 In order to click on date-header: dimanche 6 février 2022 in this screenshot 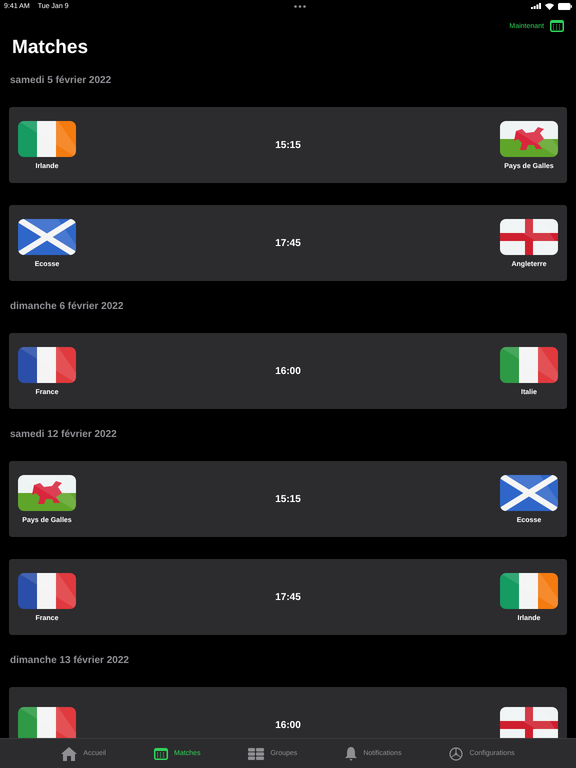, I will do `click(67, 306)`.